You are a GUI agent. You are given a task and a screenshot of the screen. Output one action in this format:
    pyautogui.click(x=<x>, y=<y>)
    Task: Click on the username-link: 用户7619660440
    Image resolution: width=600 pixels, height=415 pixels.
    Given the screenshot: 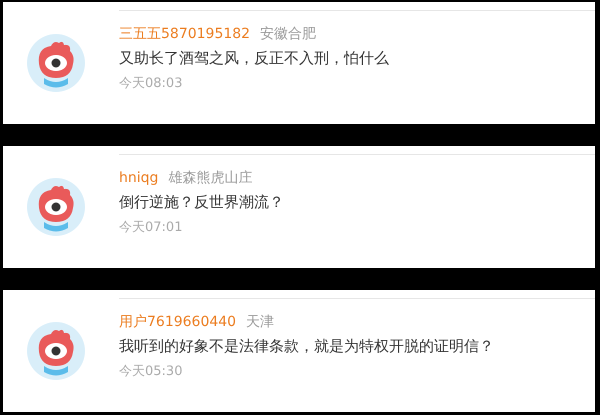 What is the action you would take?
    pyautogui.click(x=177, y=322)
    